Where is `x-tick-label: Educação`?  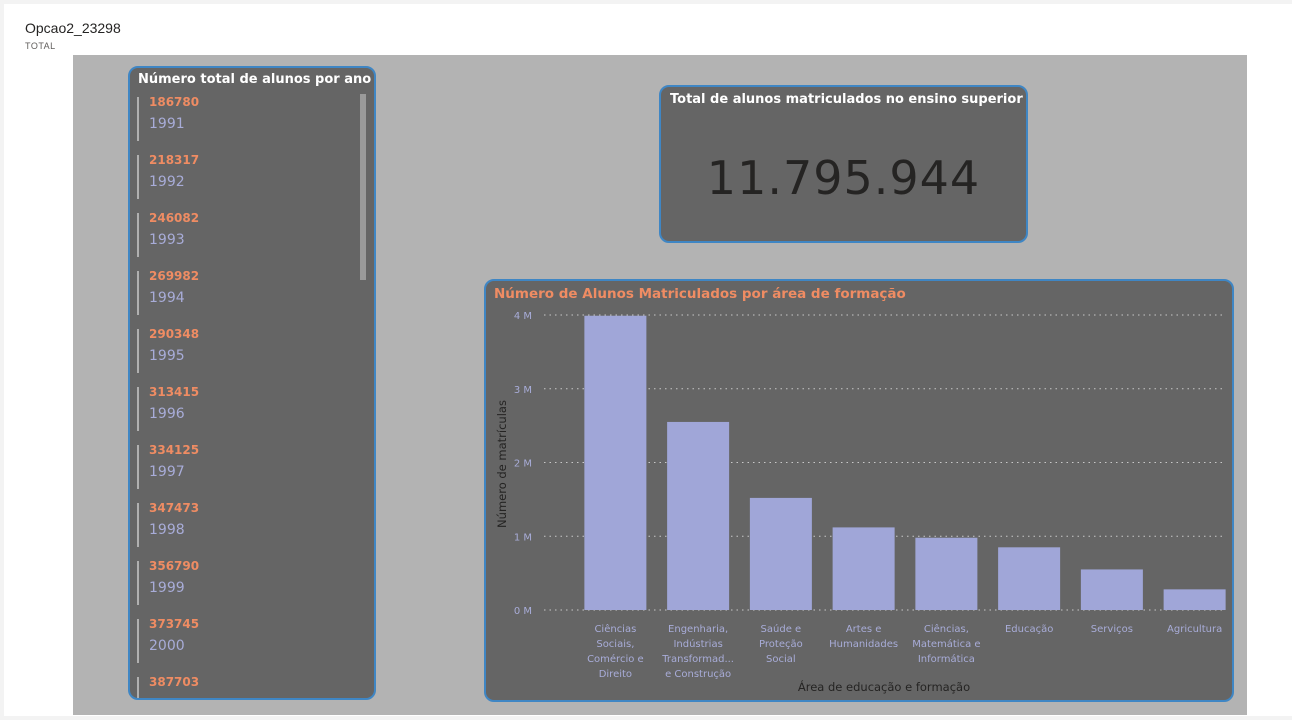 x-tick-label: Educação is located at coordinates (1029, 629).